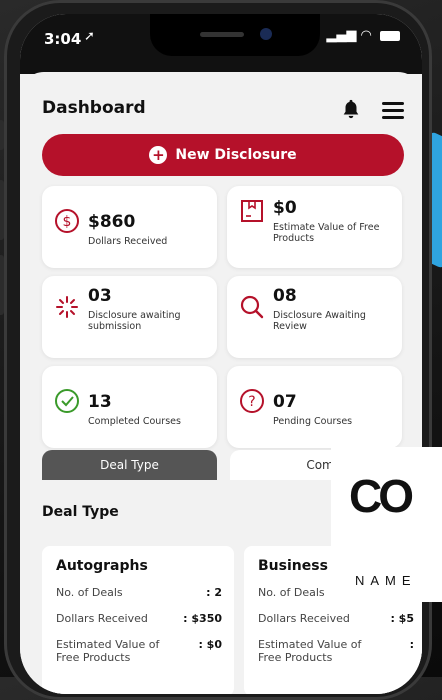 The height and width of the screenshot is (700, 442). Describe the element at coordinates (381, 496) in the screenshot. I see `logo-mark: CO` at that location.